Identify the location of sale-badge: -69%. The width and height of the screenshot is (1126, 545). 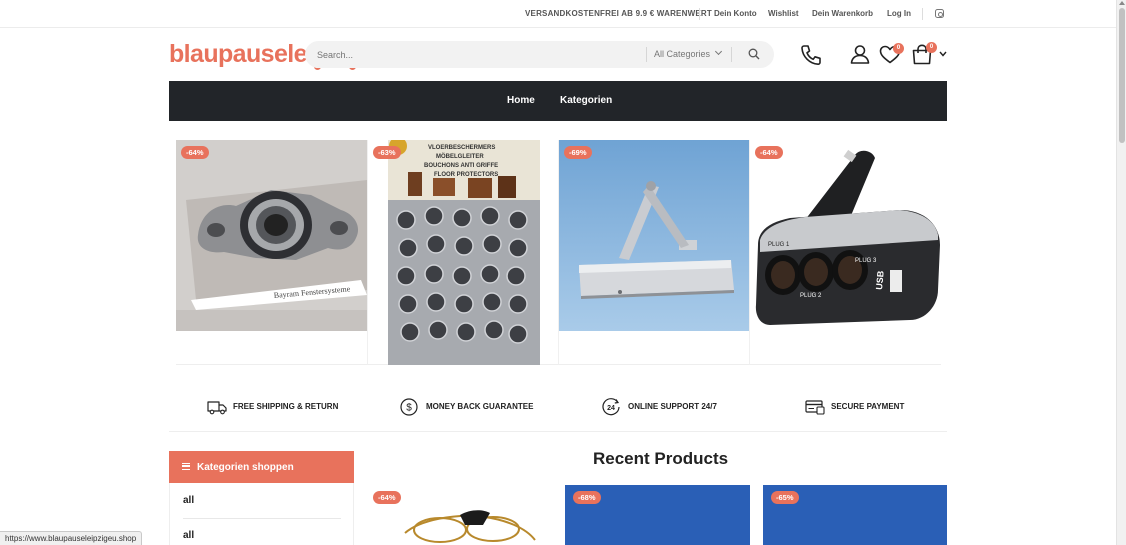
(578, 152).